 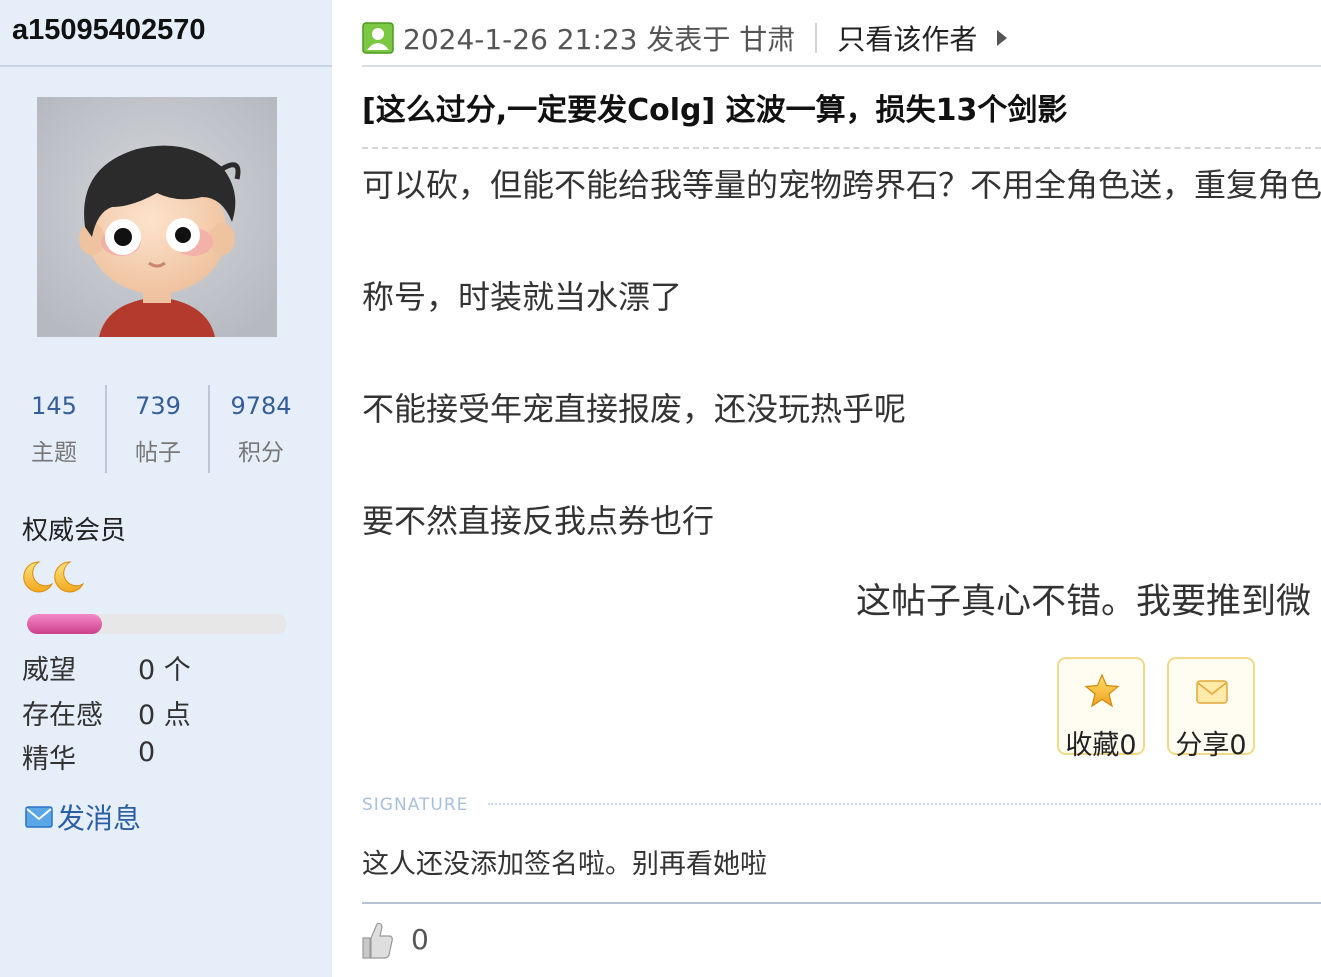 I want to click on post-footer-divider, so click(x=841, y=903).